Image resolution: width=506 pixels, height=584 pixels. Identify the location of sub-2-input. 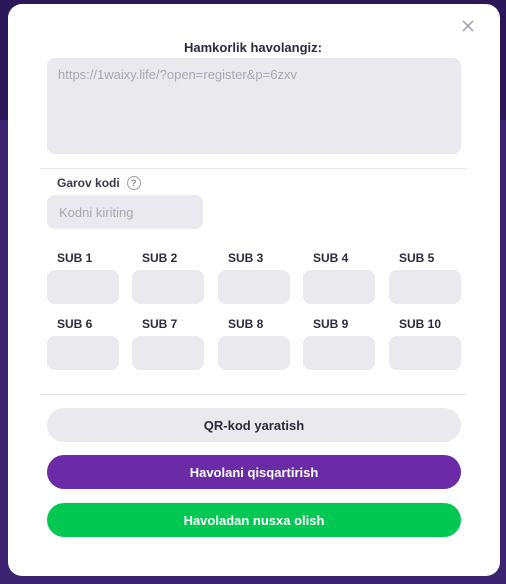
(168, 287).